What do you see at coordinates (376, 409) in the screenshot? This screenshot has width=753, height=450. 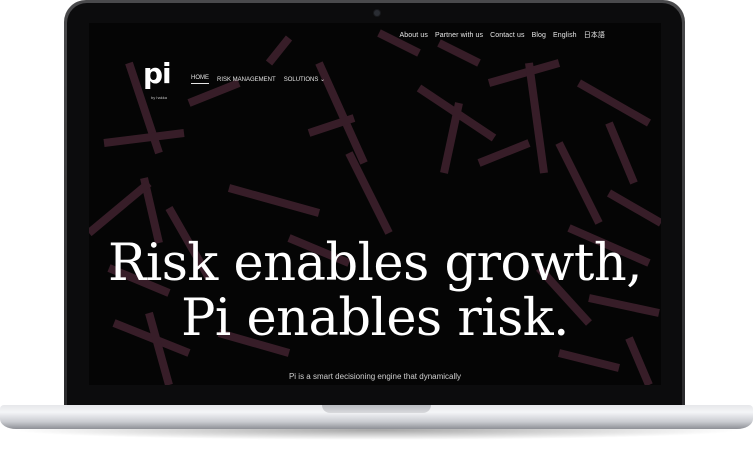 I see `laptop-notch` at bounding box center [376, 409].